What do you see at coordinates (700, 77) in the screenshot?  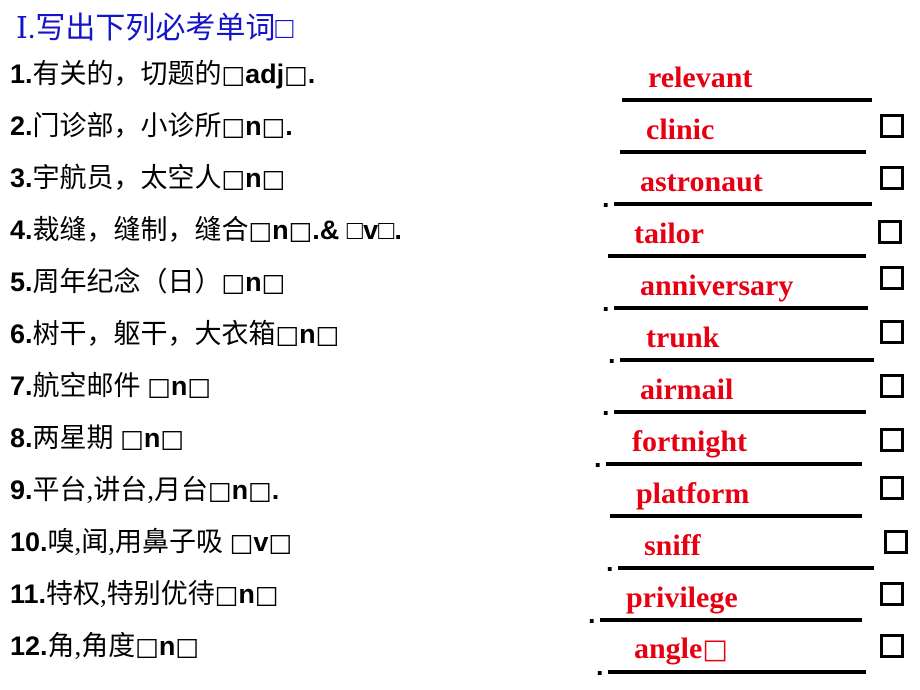 I see `answer-word: relevant` at bounding box center [700, 77].